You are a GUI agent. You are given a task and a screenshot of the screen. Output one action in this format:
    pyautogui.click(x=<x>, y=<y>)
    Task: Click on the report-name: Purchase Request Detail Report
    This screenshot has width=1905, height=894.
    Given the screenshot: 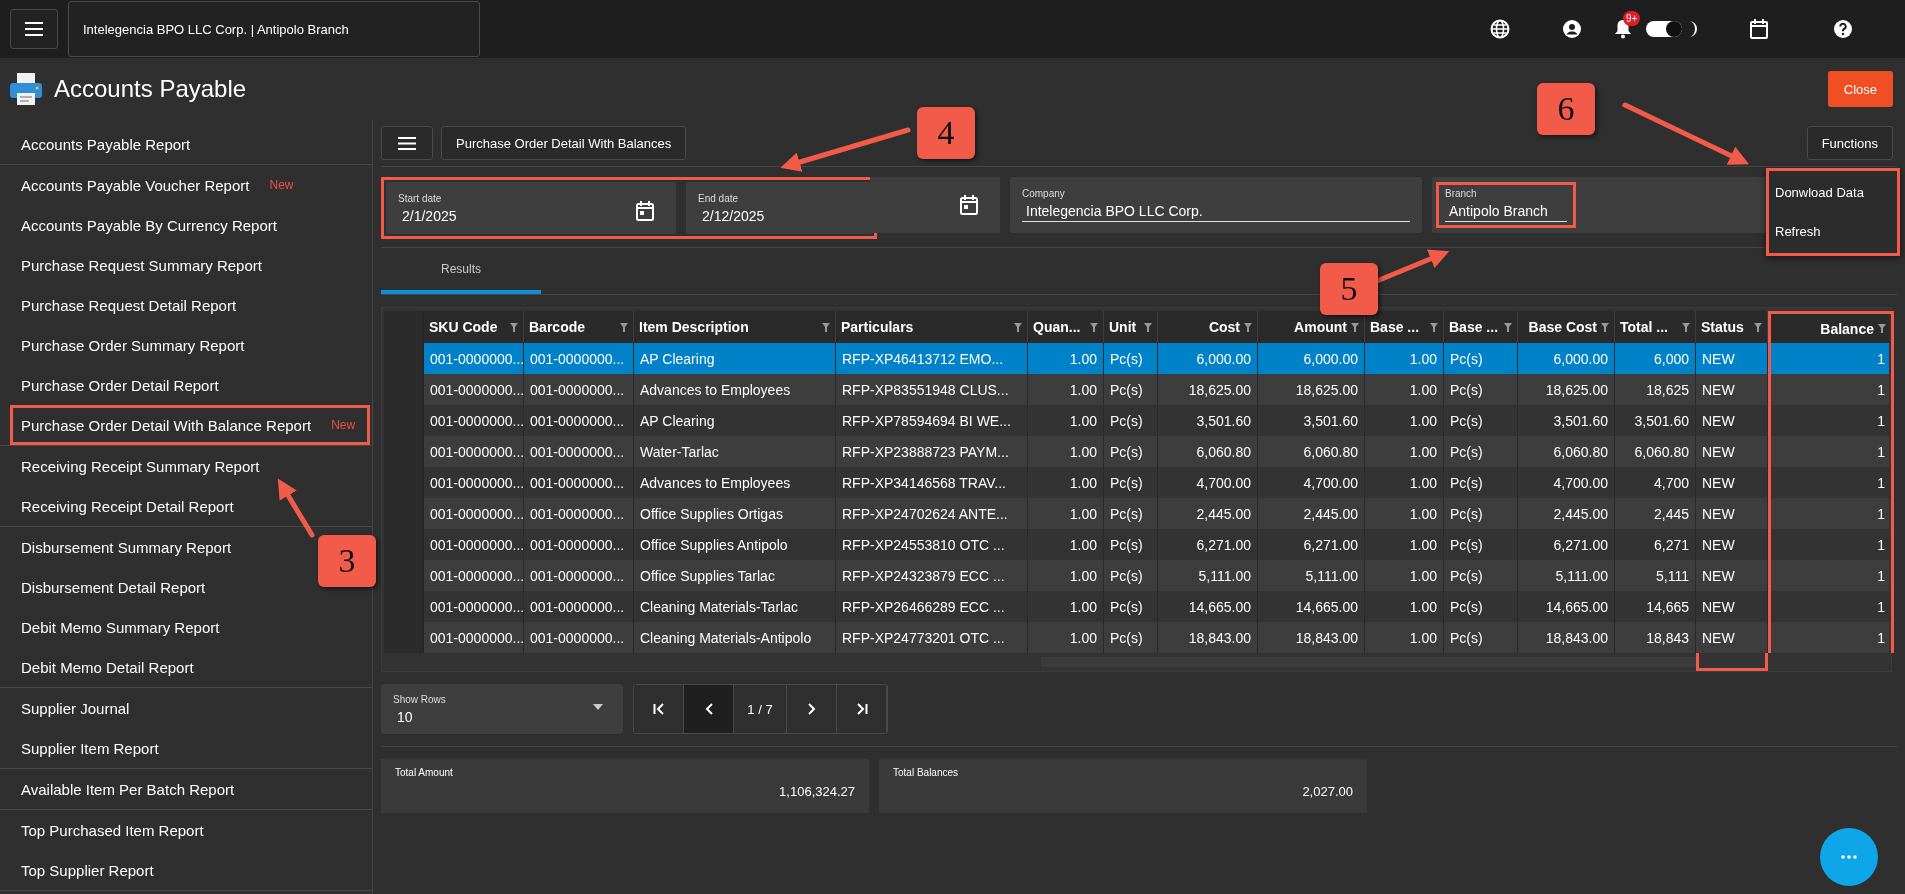 What is the action you would take?
    pyautogui.click(x=129, y=305)
    